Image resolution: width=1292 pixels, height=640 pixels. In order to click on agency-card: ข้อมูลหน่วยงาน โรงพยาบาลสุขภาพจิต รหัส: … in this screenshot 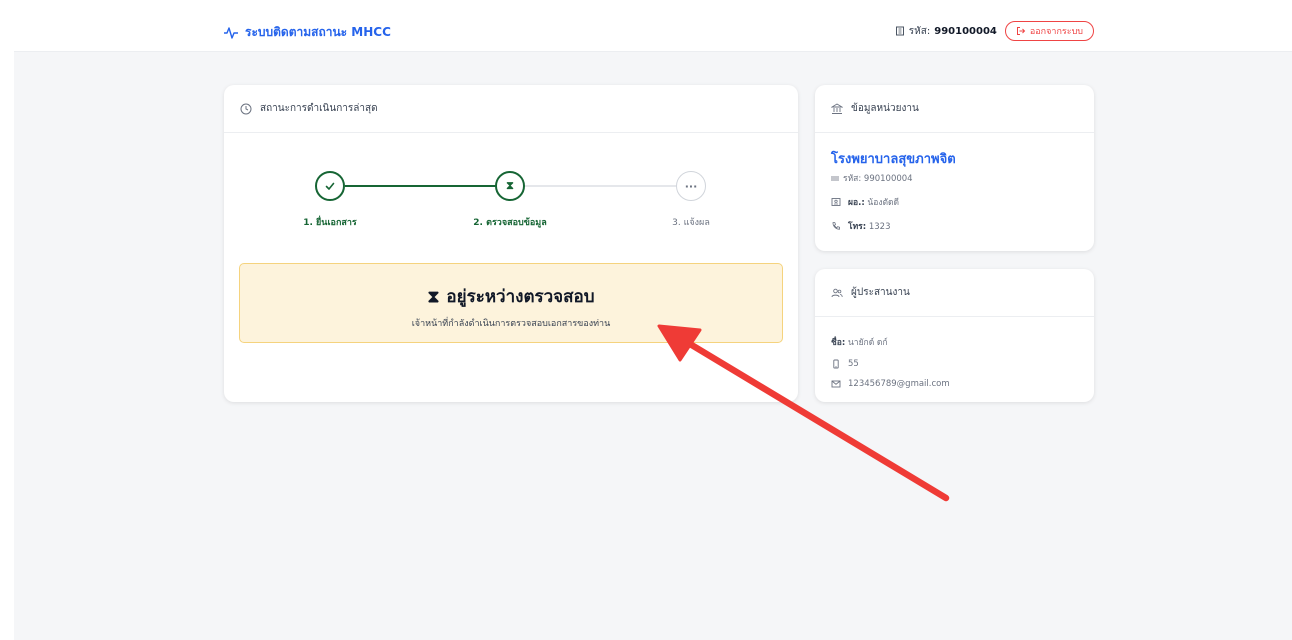, I will do `click(954, 168)`.